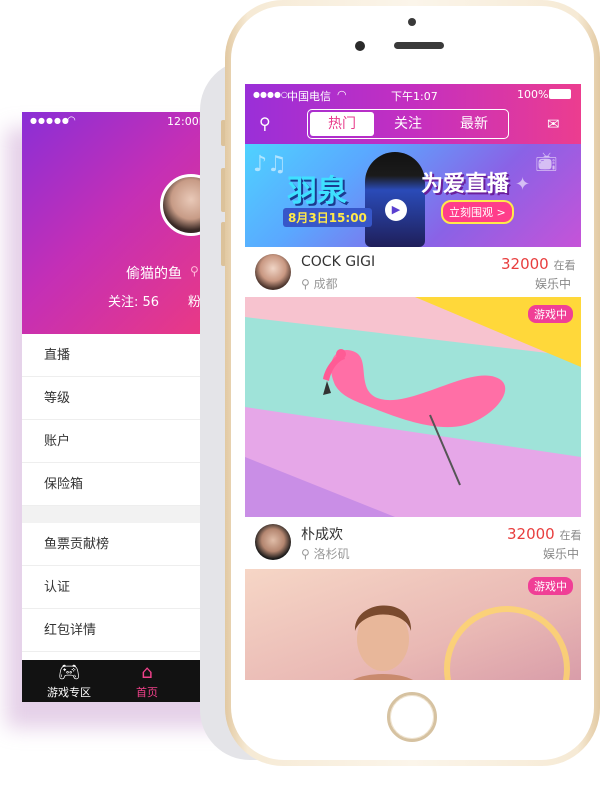 The height and width of the screenshot is (788, 605). What do you see at coordinates (124, 355) in the screenshot?
I see `menu-item-live: 直播` at bounding box center [124, 355].